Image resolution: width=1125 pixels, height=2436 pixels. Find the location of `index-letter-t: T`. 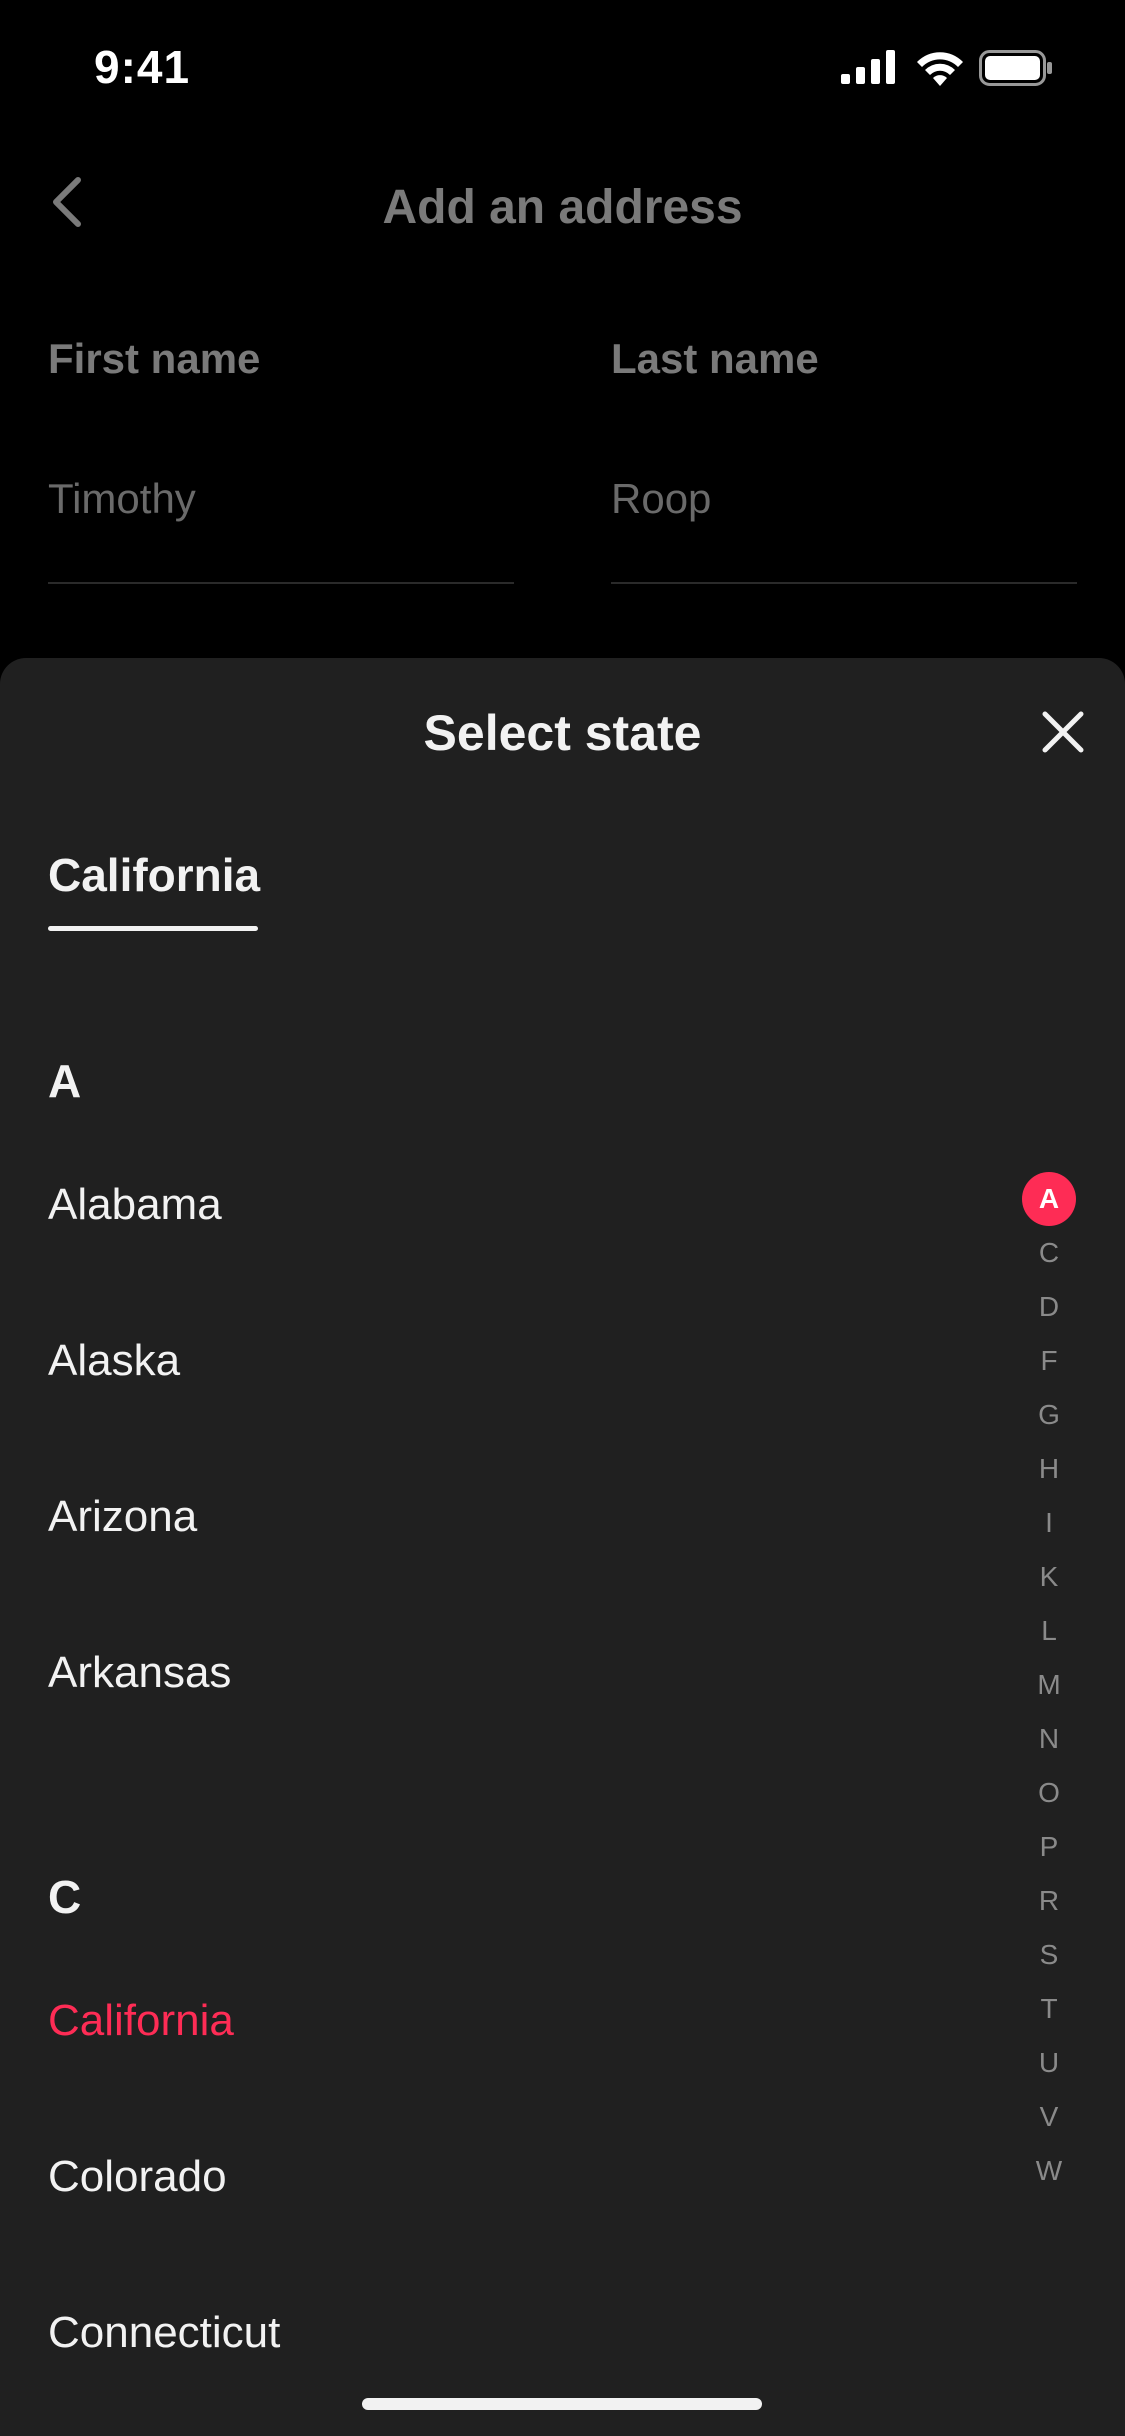

index-letter-t: T is located at coordinates (1049, 2009).